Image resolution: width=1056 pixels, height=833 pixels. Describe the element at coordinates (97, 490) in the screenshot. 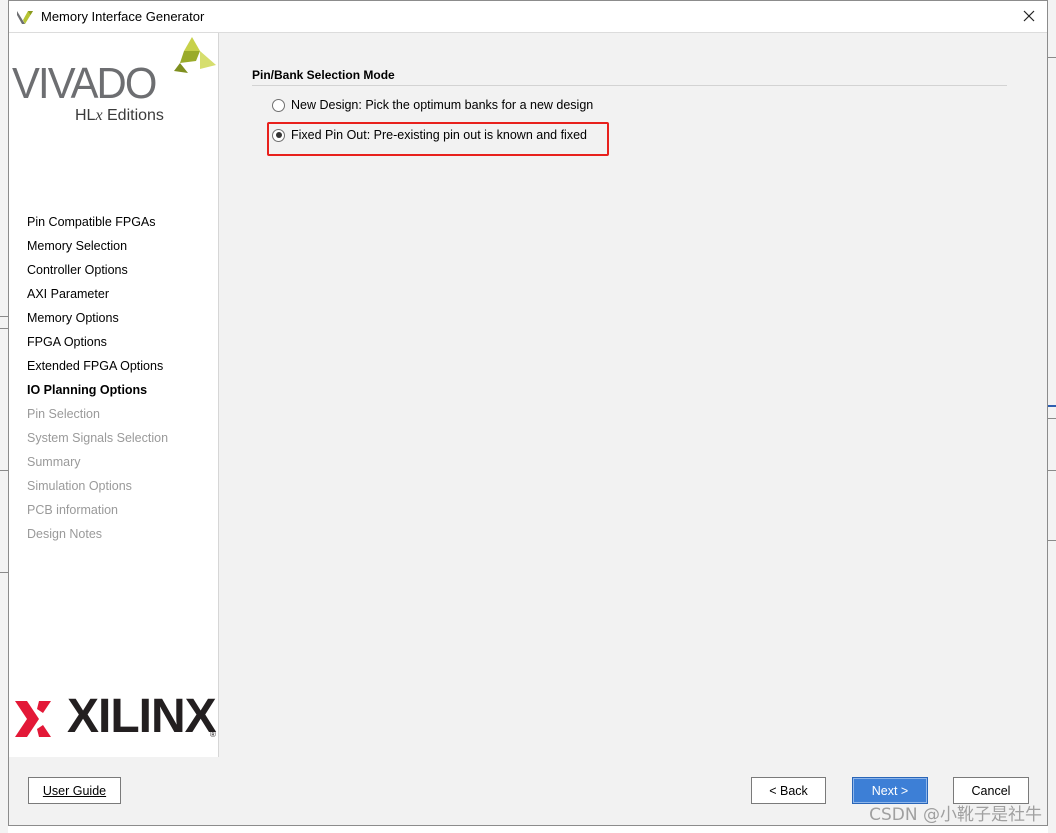

I see `sidebar-step: Simulation Options` at that location.